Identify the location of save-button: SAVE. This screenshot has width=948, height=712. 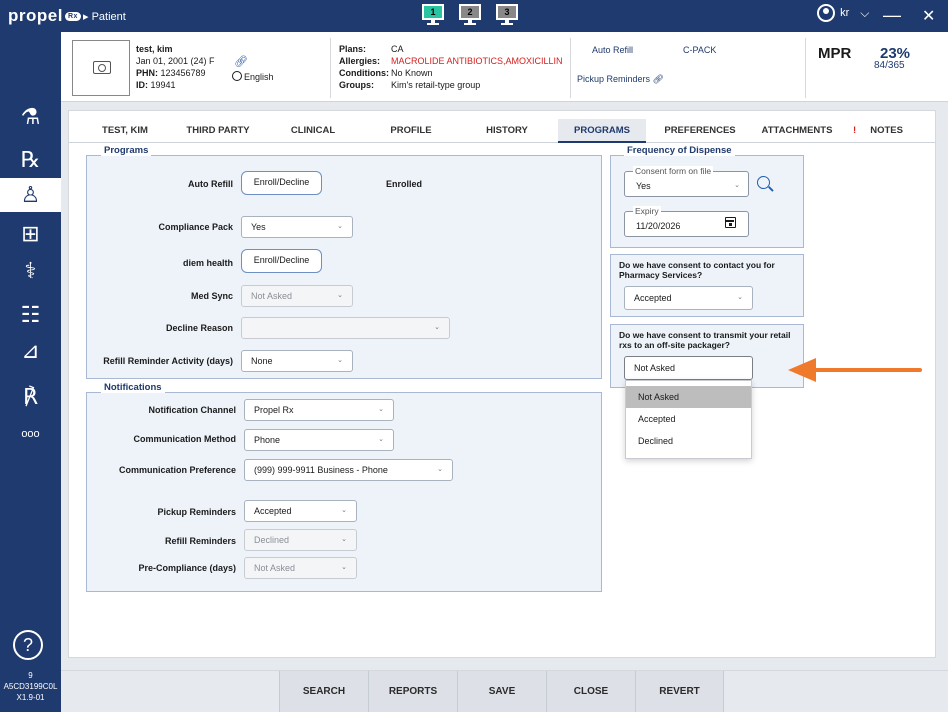
(501, 691).